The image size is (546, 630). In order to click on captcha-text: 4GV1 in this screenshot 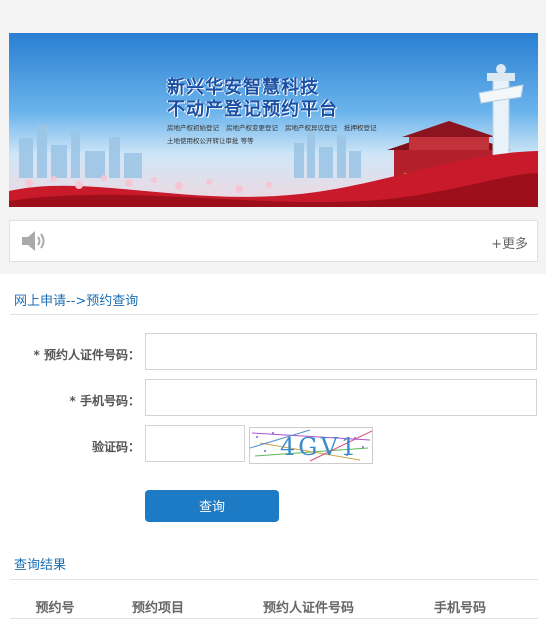, I will do `click(319, 447)`.